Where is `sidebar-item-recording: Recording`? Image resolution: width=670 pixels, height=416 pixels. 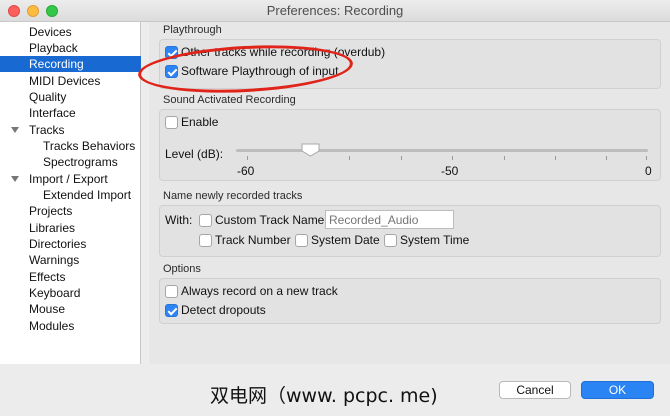 sidebar-item-recording: Recording is located at coordinates (70, 64).